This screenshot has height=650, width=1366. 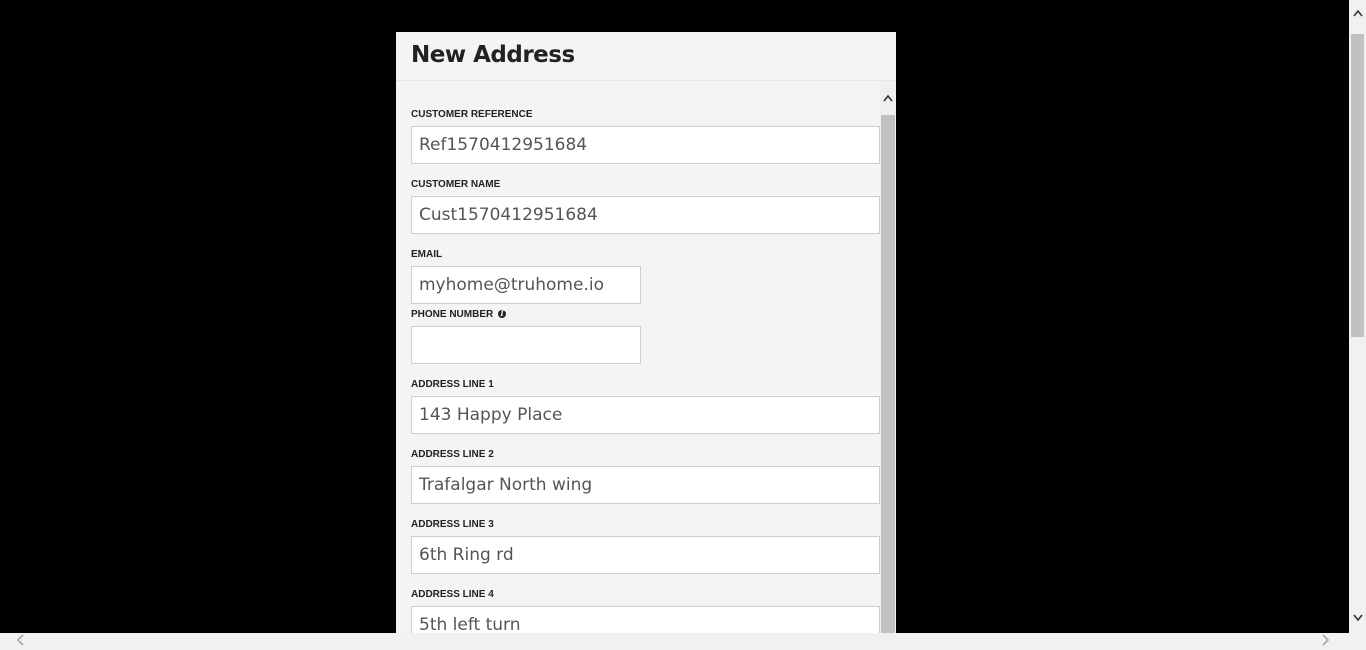 I want to click on phone-number-label: PHONE NUMBER, so click(x=452, y=314).